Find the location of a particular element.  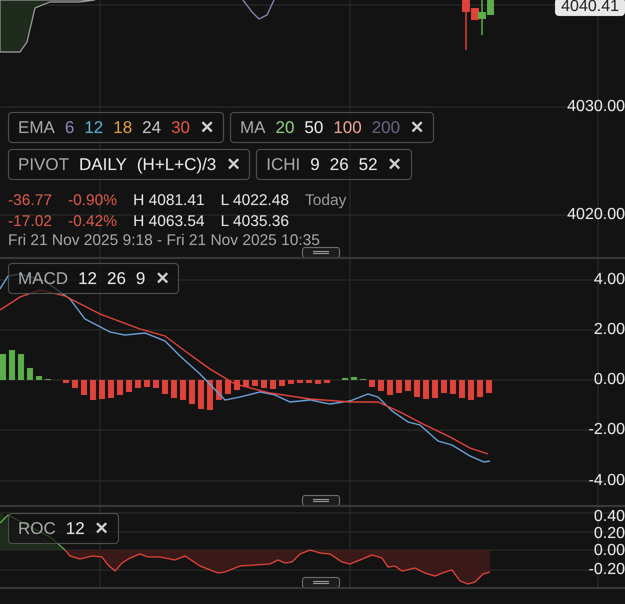

date-range: Fri 21 Nov 2025 9:18 - Fri 21 Nov 2025 10:35 is located at coordinates (164, 241).